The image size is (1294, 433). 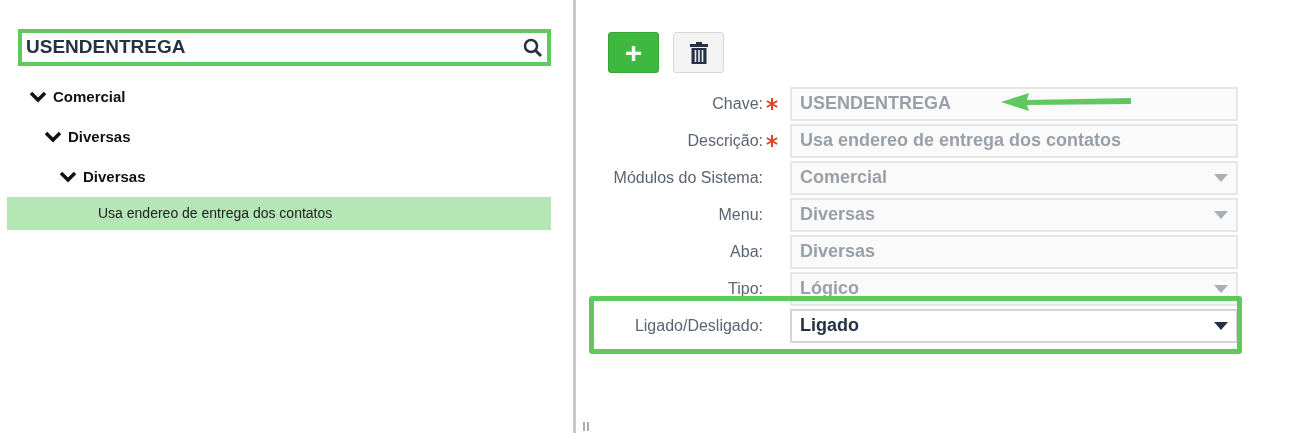 I want to click on select-field: Ligado, so click(x=1014, y=325).